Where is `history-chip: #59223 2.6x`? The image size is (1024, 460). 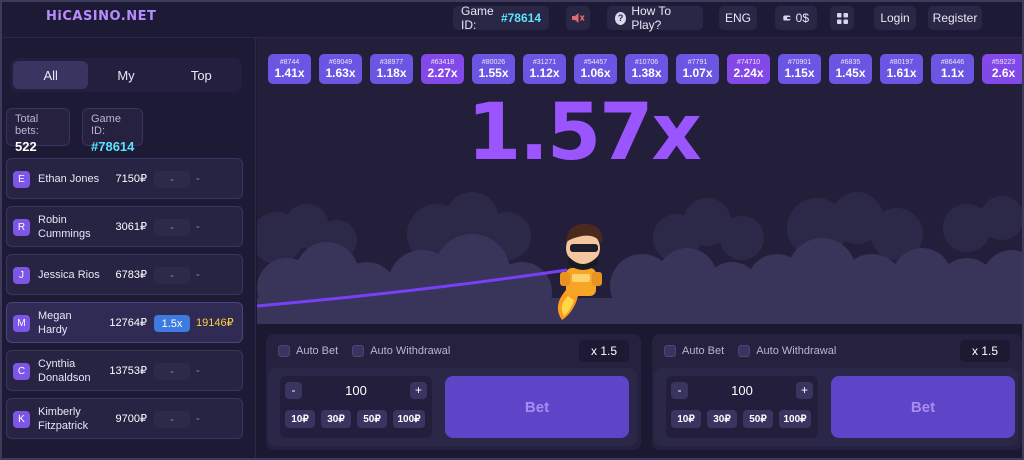
history-chip: #59223 2.6x is located at coordinates (1003, 69).